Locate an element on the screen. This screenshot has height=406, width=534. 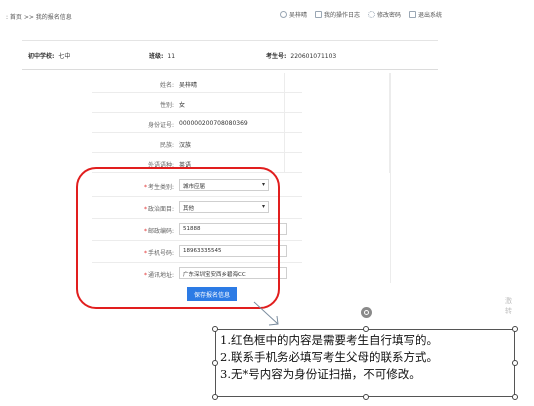
log-link: 我的操作日志 is located at coordinates (337, 14).